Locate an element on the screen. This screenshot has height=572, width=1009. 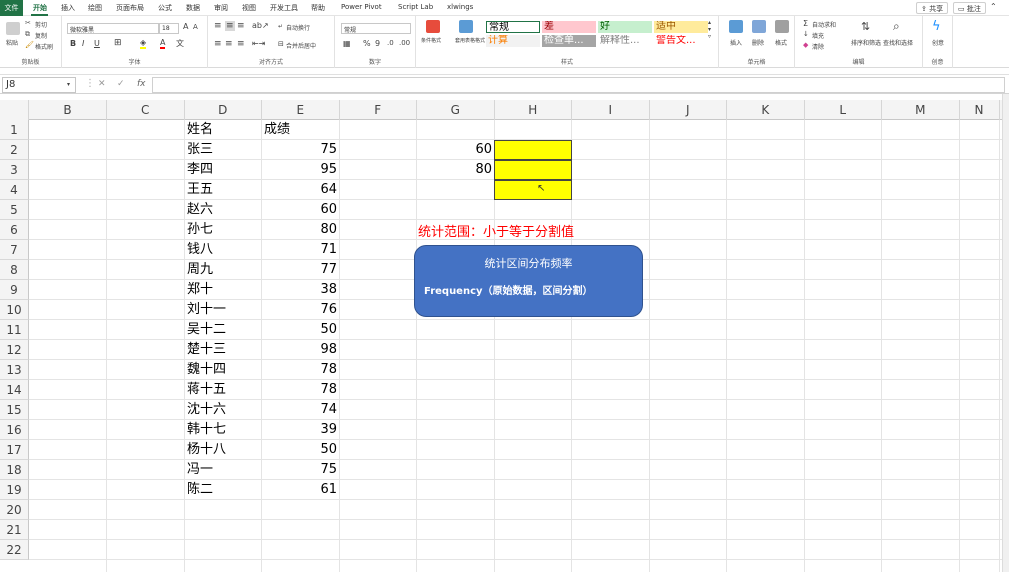
column-header-M: M is located at coordinates (921, 110).